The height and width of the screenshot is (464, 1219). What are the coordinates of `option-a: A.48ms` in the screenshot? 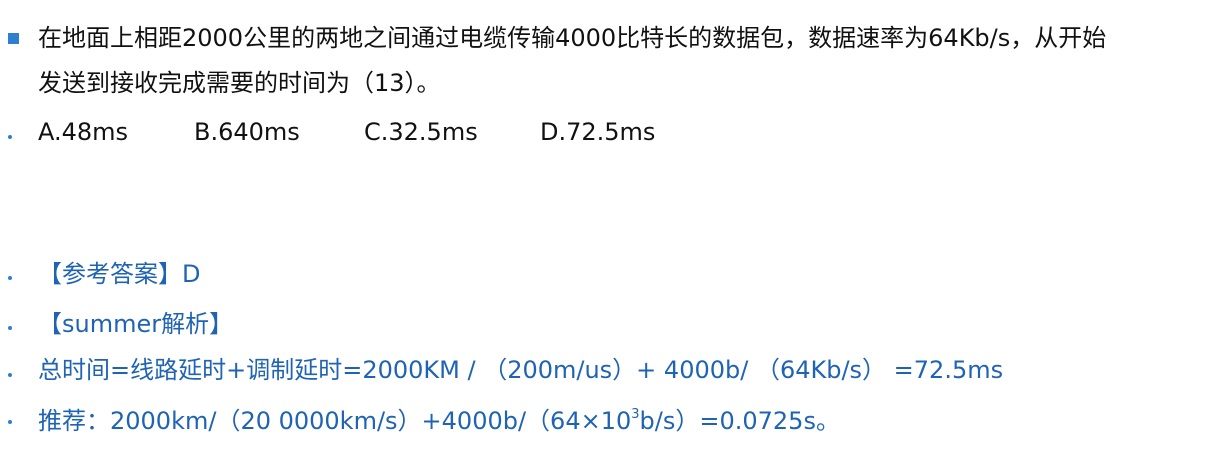 It's located at (83, 132).